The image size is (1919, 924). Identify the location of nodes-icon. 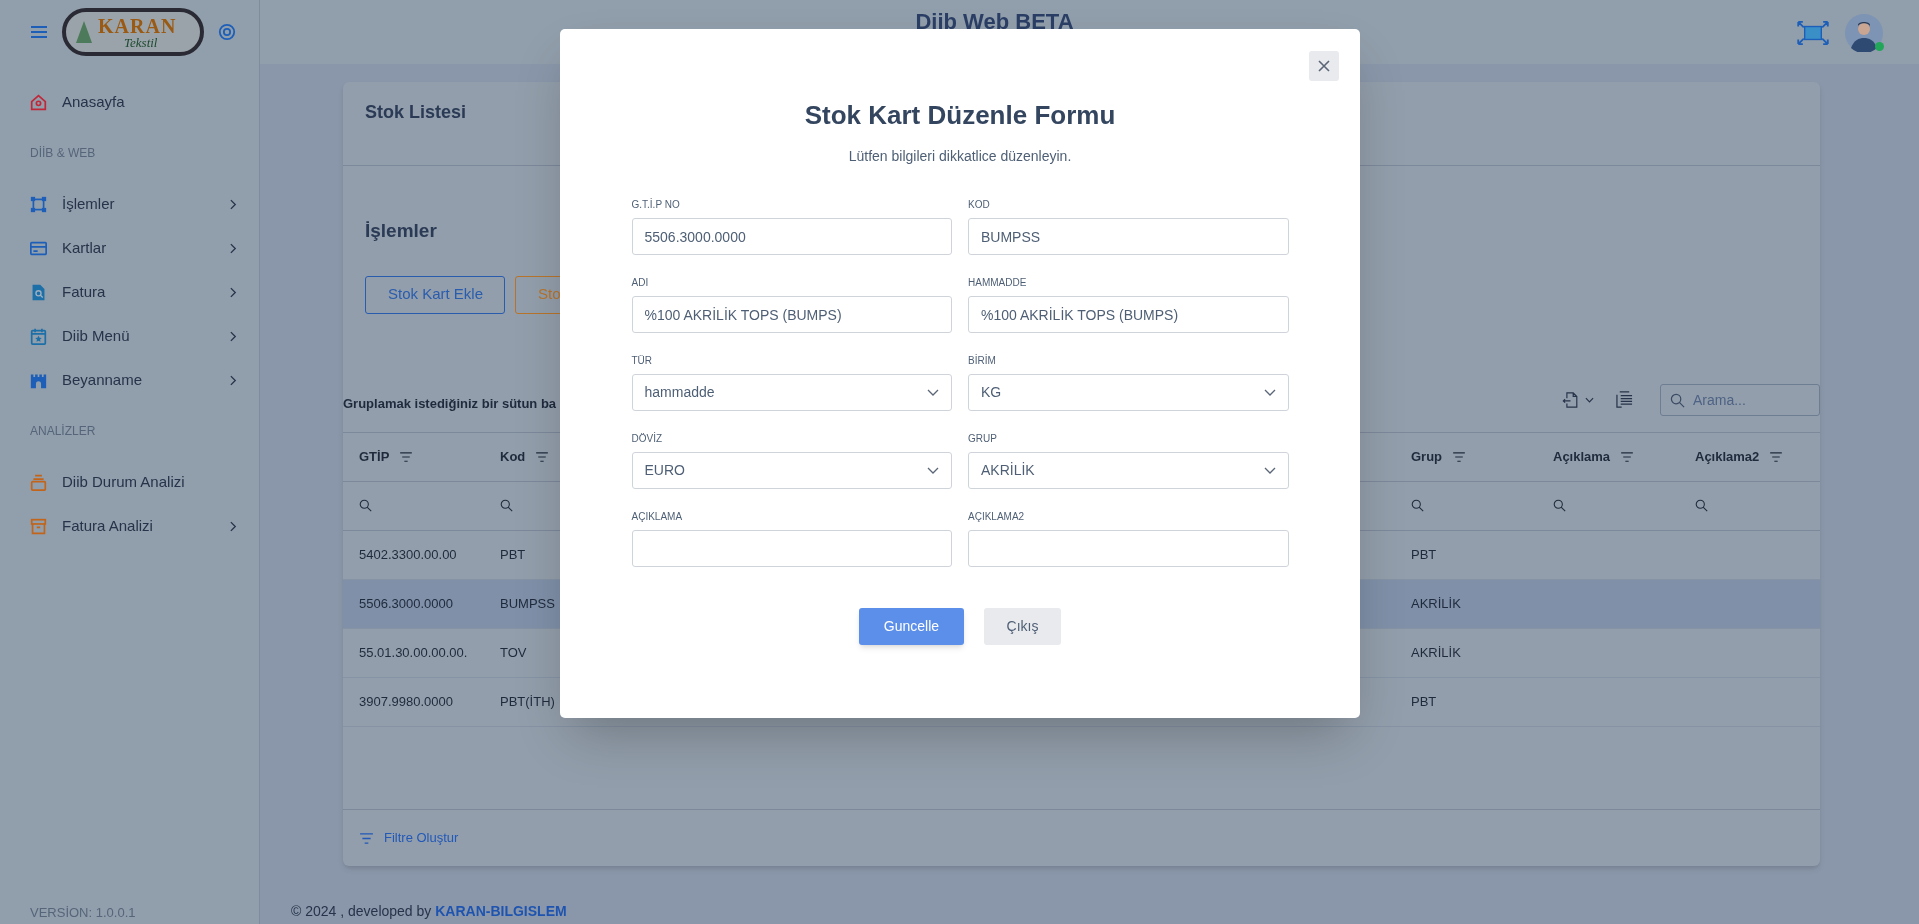
(38, 204).